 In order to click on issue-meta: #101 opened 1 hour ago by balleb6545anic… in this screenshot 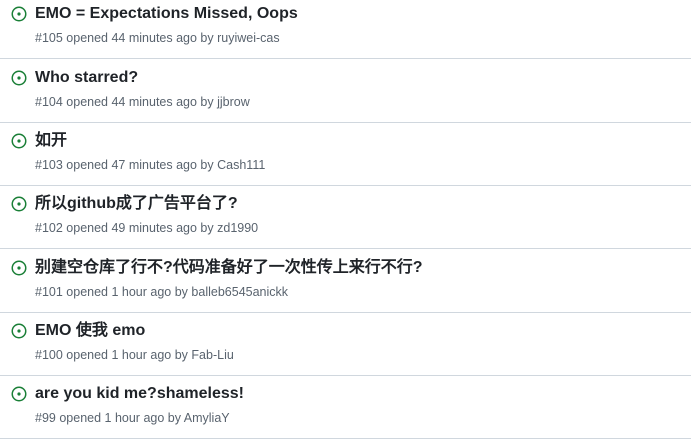, I will do `click(161, 292)`.